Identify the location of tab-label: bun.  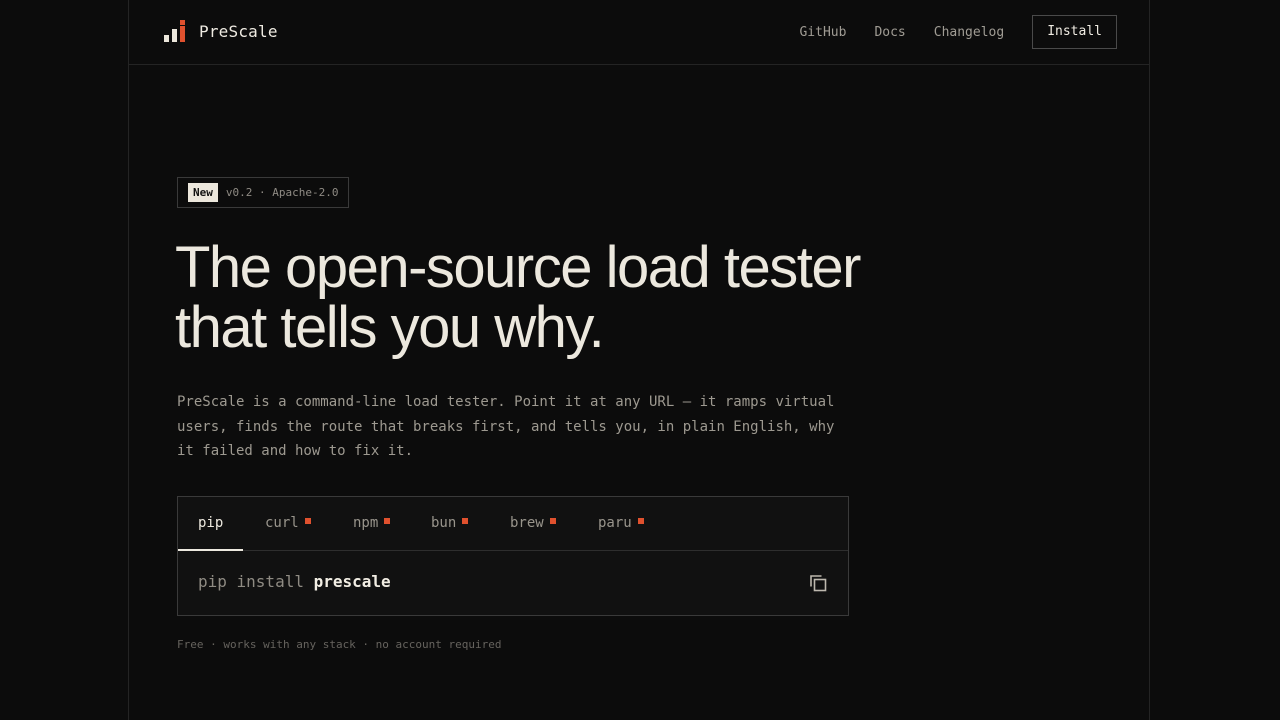
(444, 523).